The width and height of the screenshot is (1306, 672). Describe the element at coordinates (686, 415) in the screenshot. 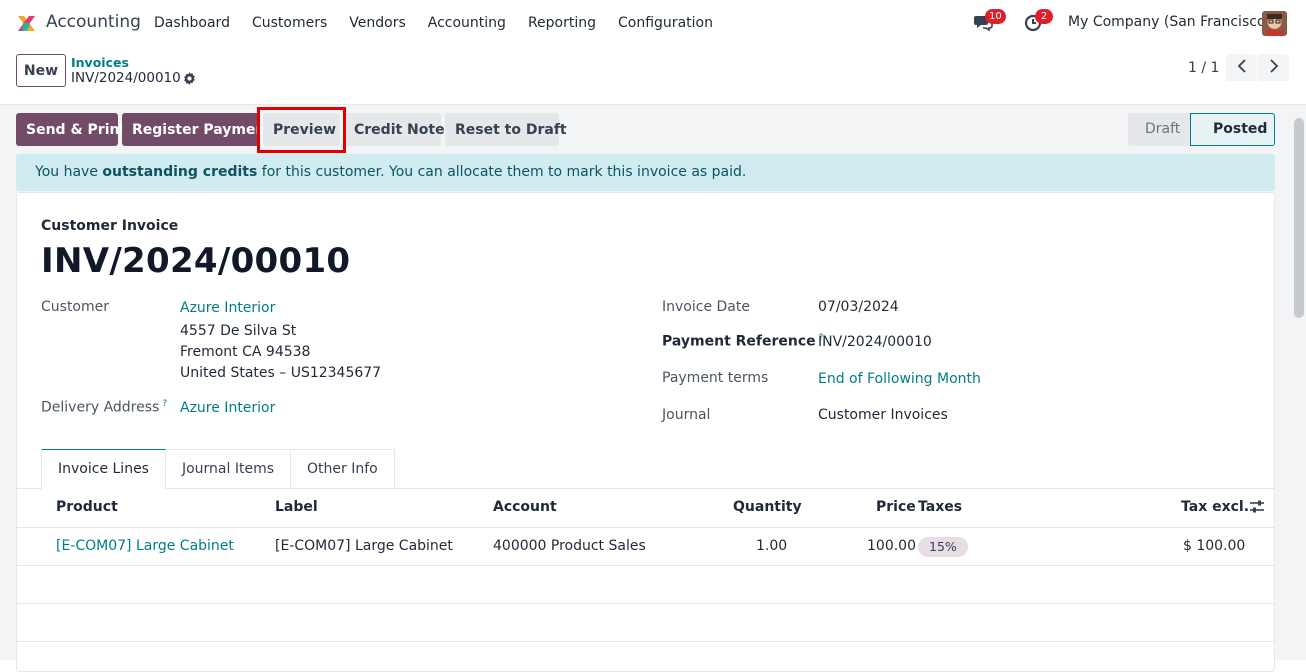

I see `journal-label: Journal` at that location.